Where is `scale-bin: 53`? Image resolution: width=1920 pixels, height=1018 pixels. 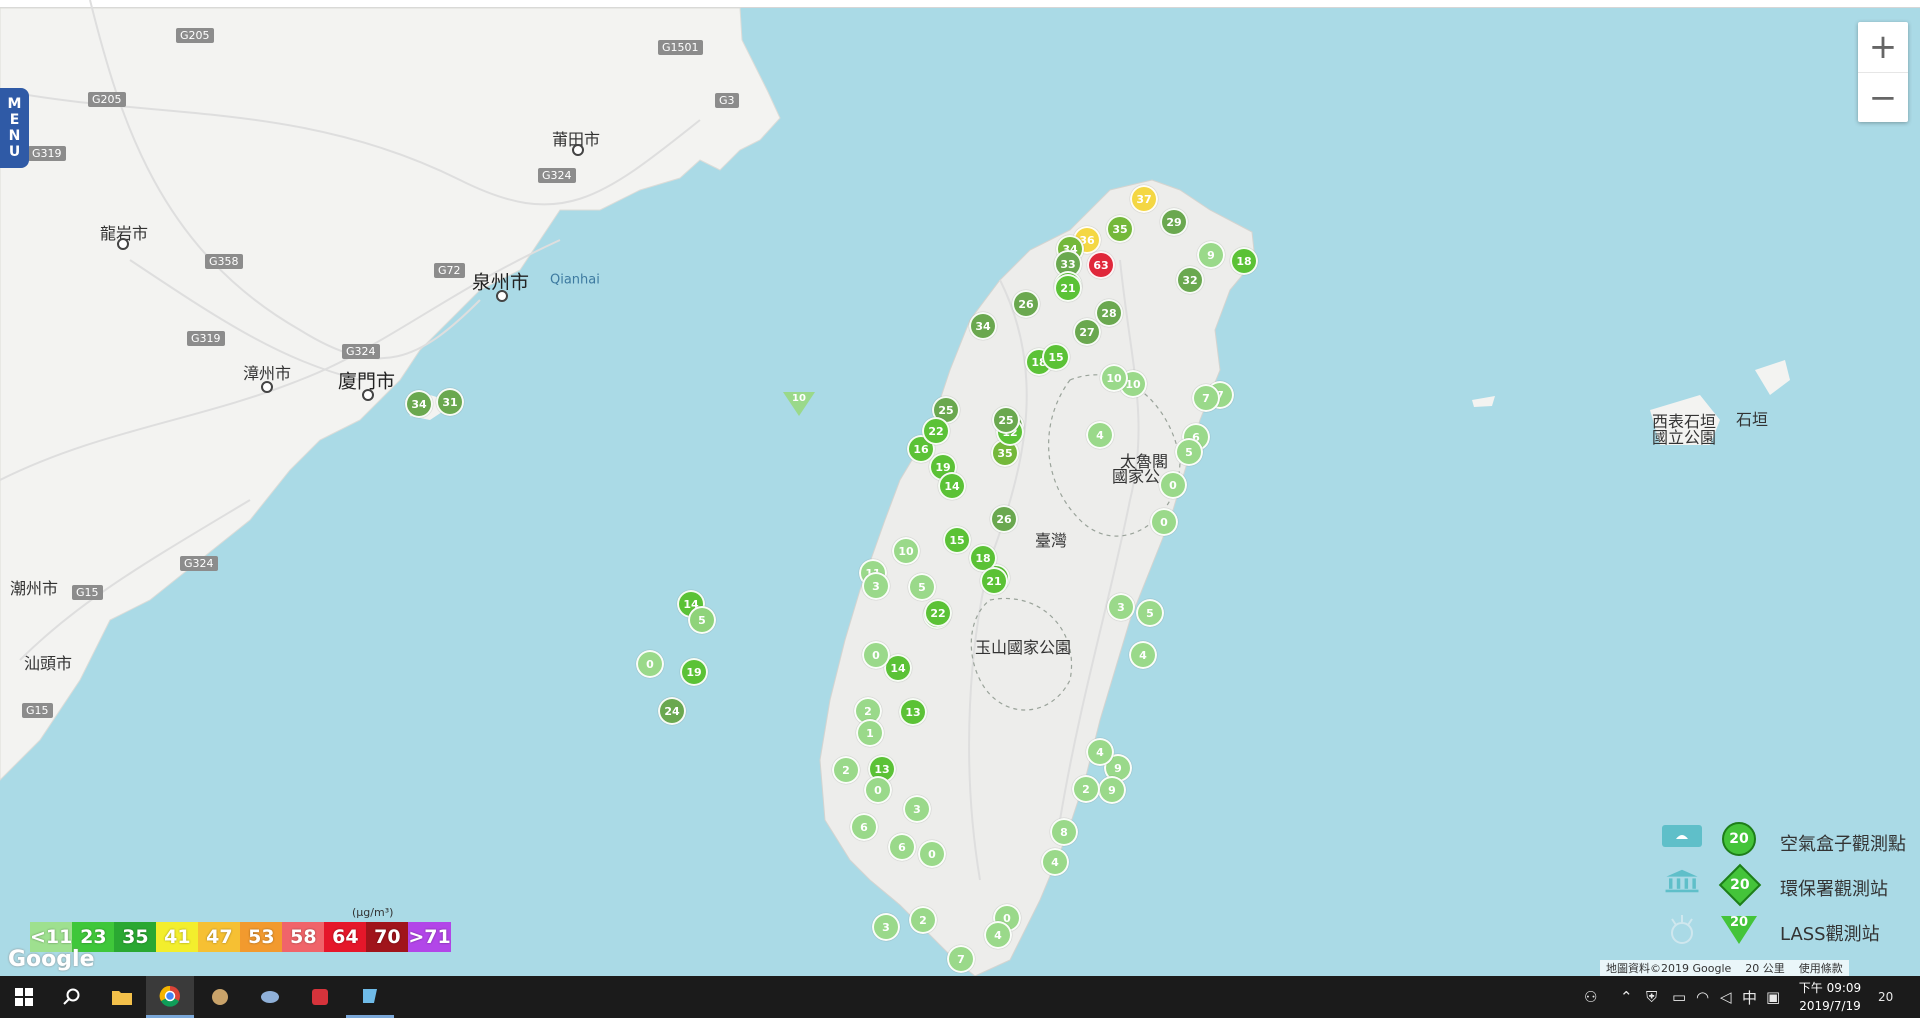
scale-bin: 53 is located at coordinates (261, 937).